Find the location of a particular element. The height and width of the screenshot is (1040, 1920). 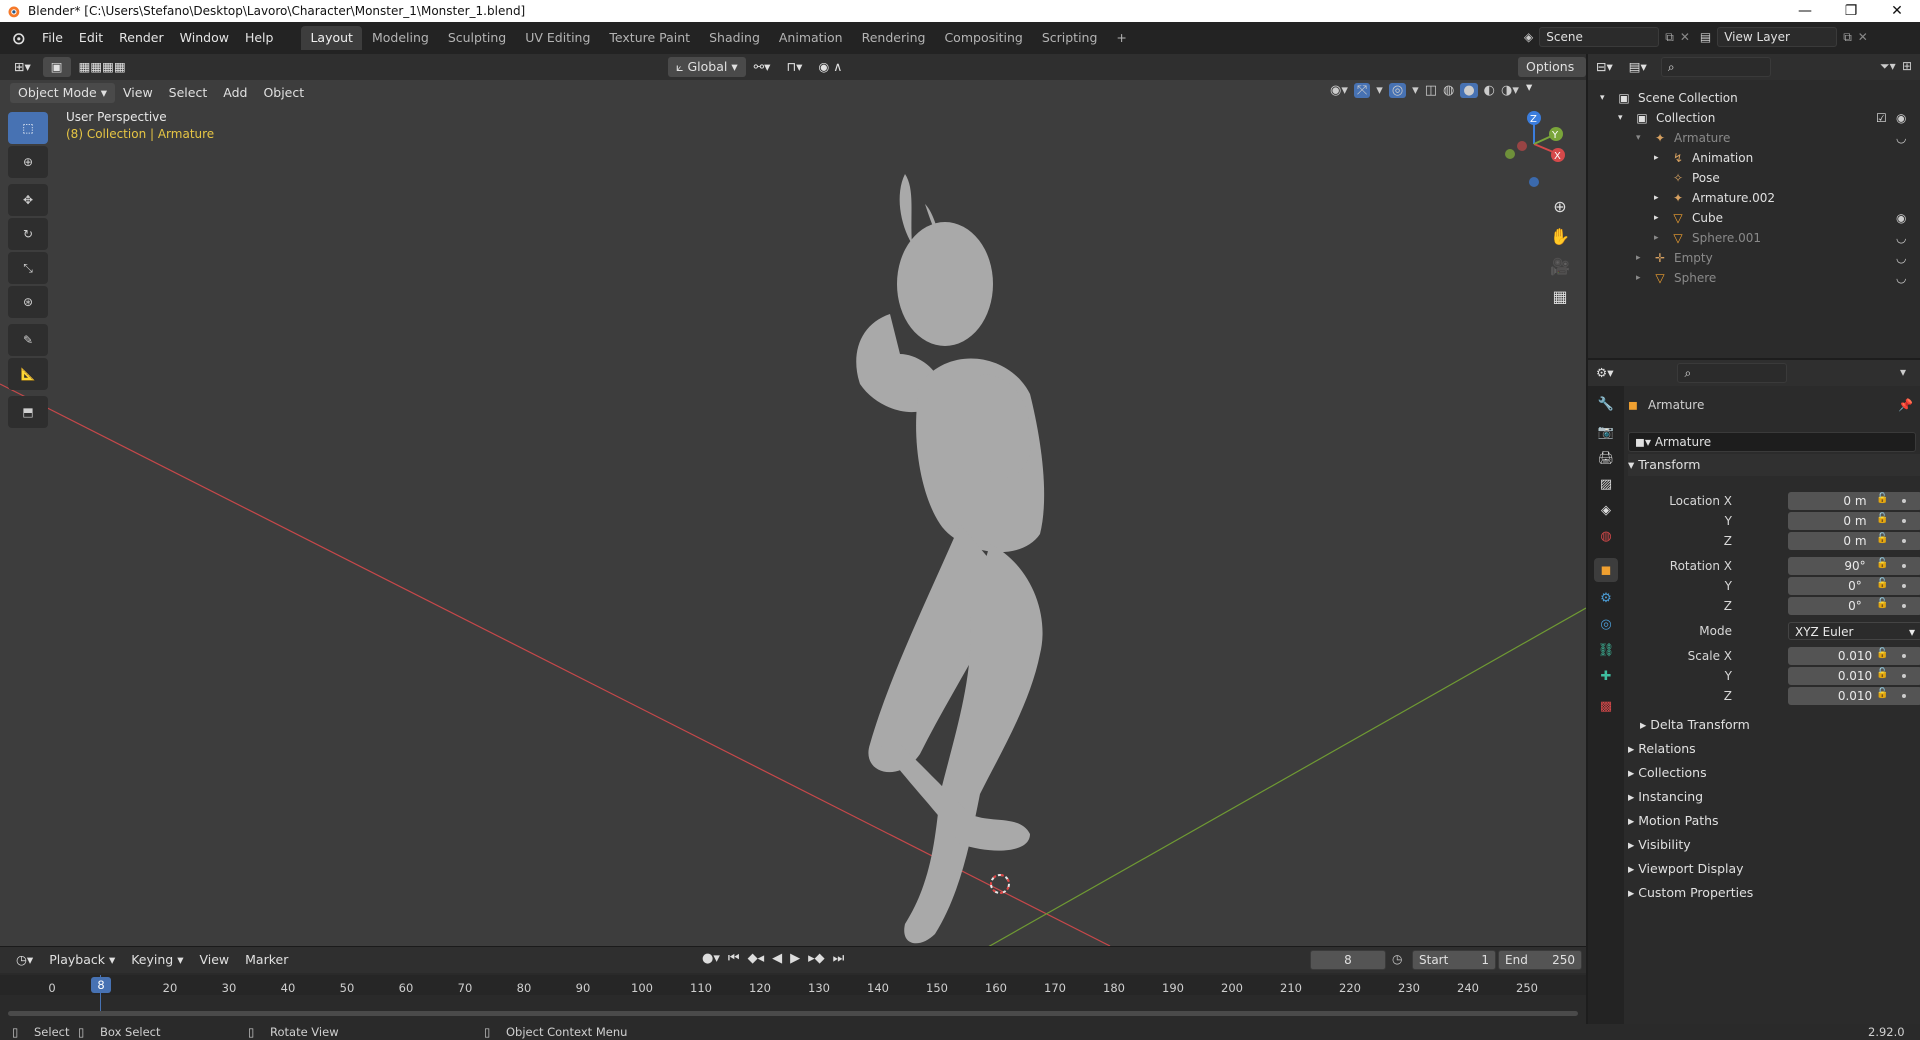

menu-edit: Edit is located at coordinates (91, 38).